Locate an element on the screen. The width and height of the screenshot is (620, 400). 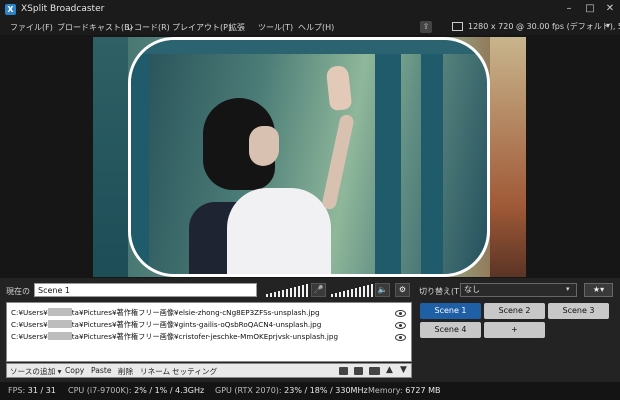
scene-name-input: Scene 1 is located at coordinates (145, 290).